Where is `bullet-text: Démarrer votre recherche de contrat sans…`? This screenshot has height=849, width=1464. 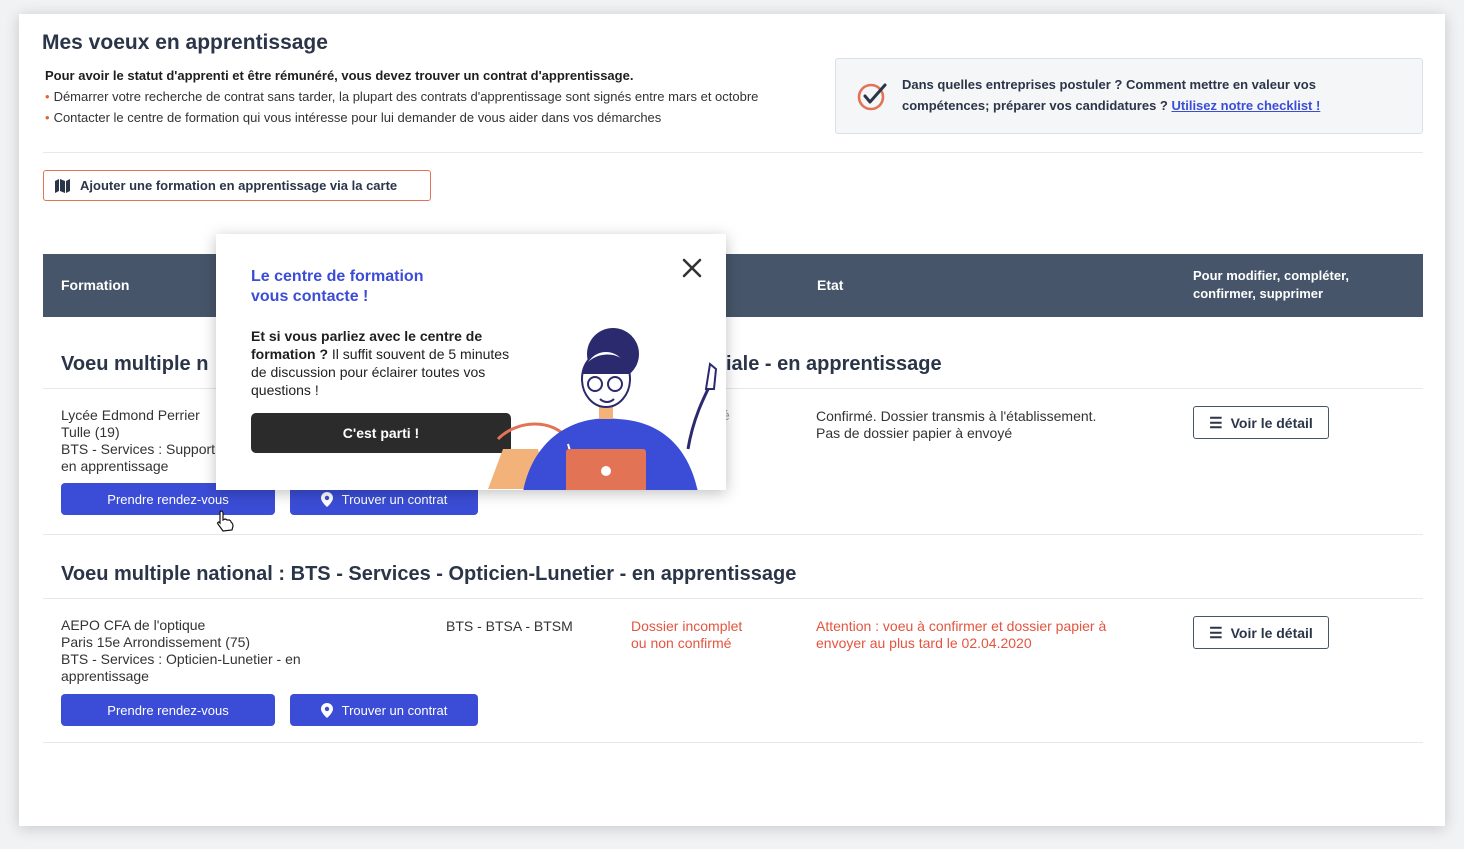
bullet-text: Démarrer votre recherche de contrat sans… is located at coordinates (406, 96).